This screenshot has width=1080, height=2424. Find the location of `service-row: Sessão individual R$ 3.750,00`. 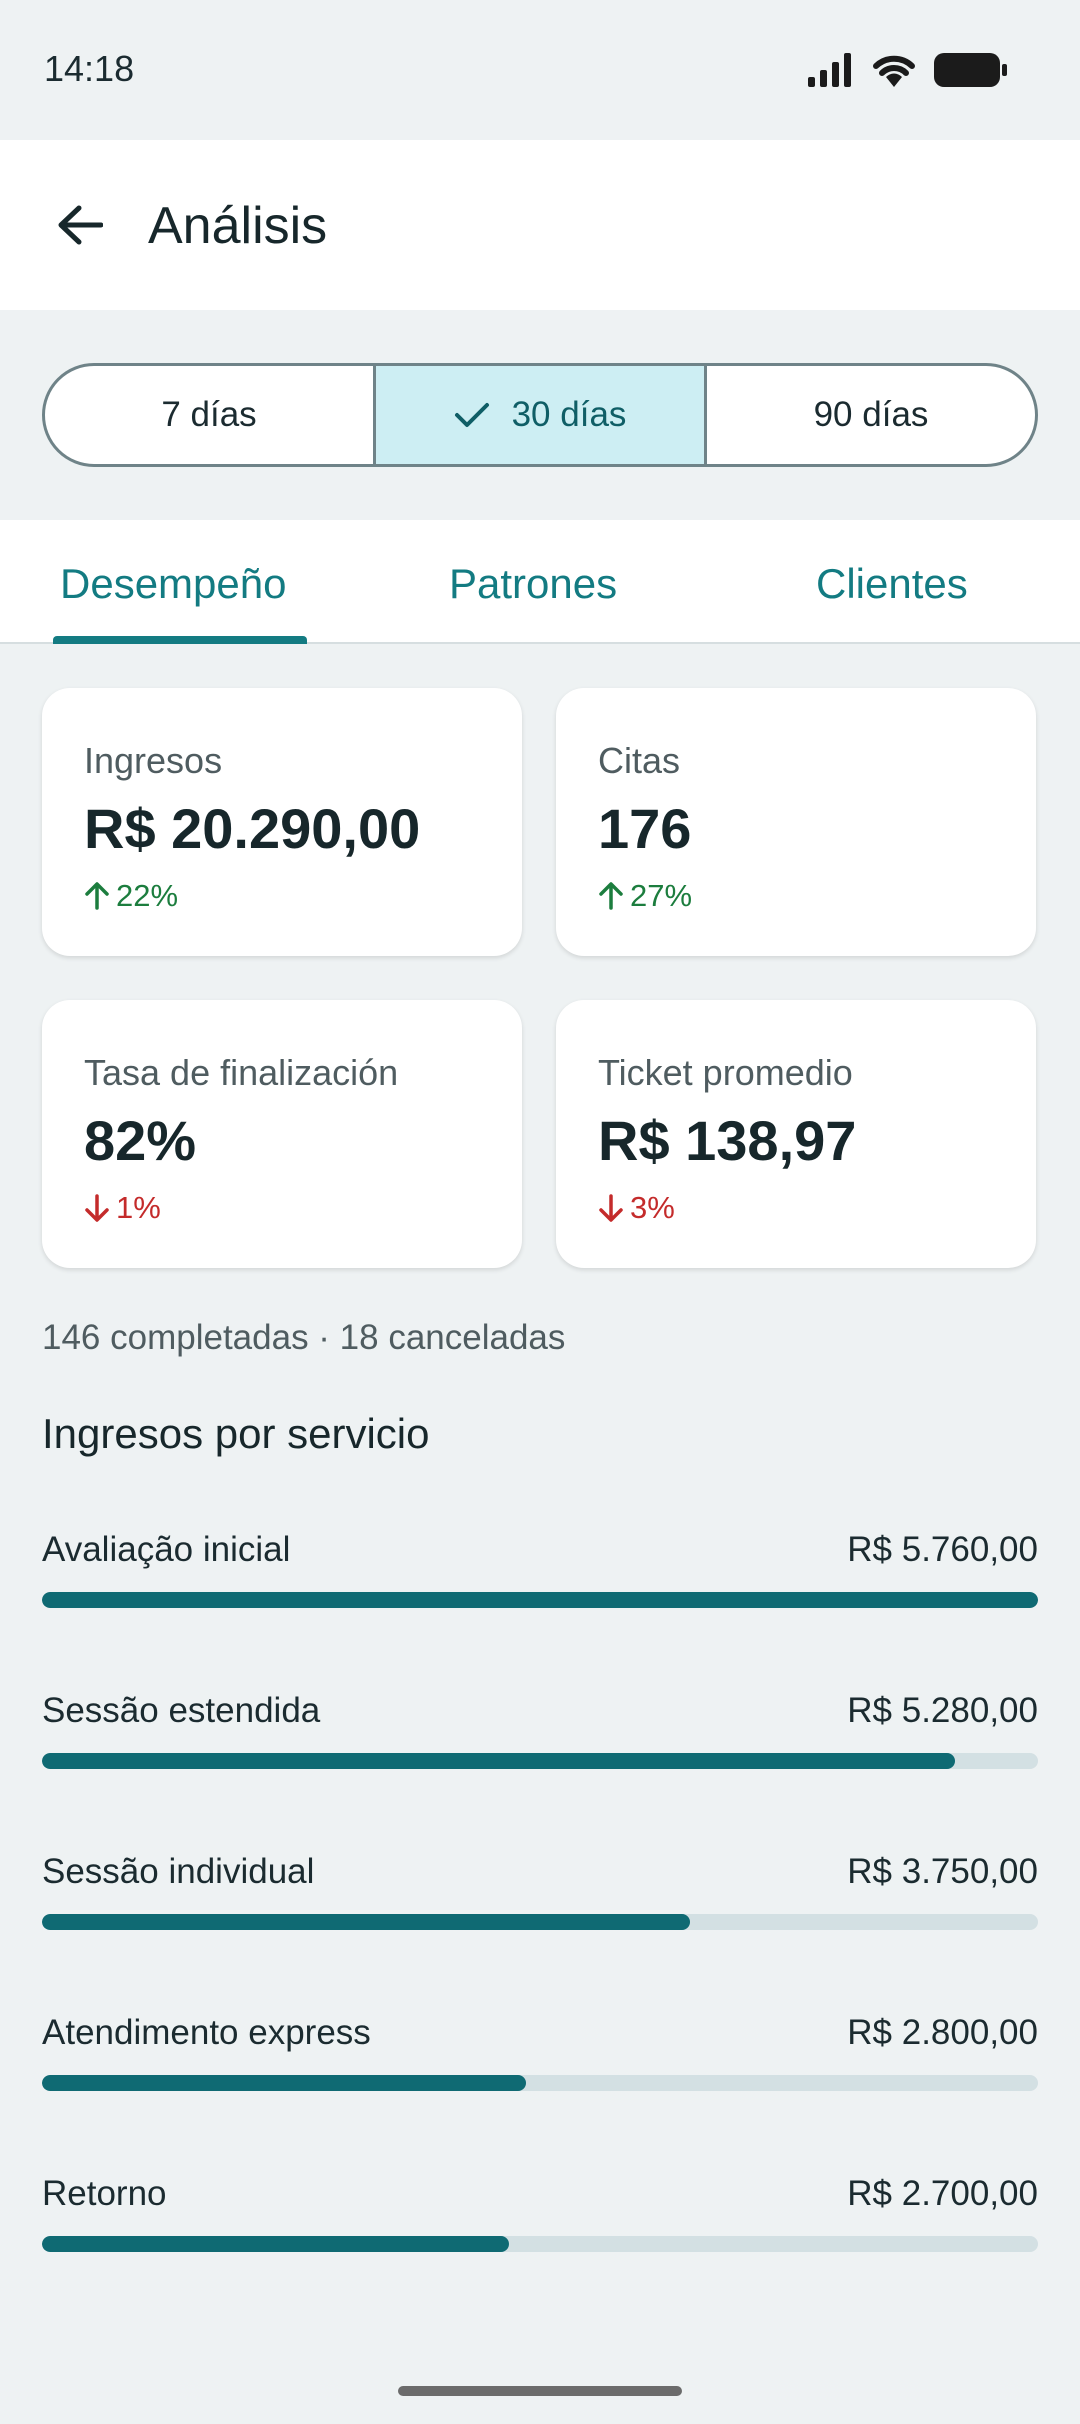

service-row: Sessão individual R$ 3.750,00 is located at coordinates (540, 1900).